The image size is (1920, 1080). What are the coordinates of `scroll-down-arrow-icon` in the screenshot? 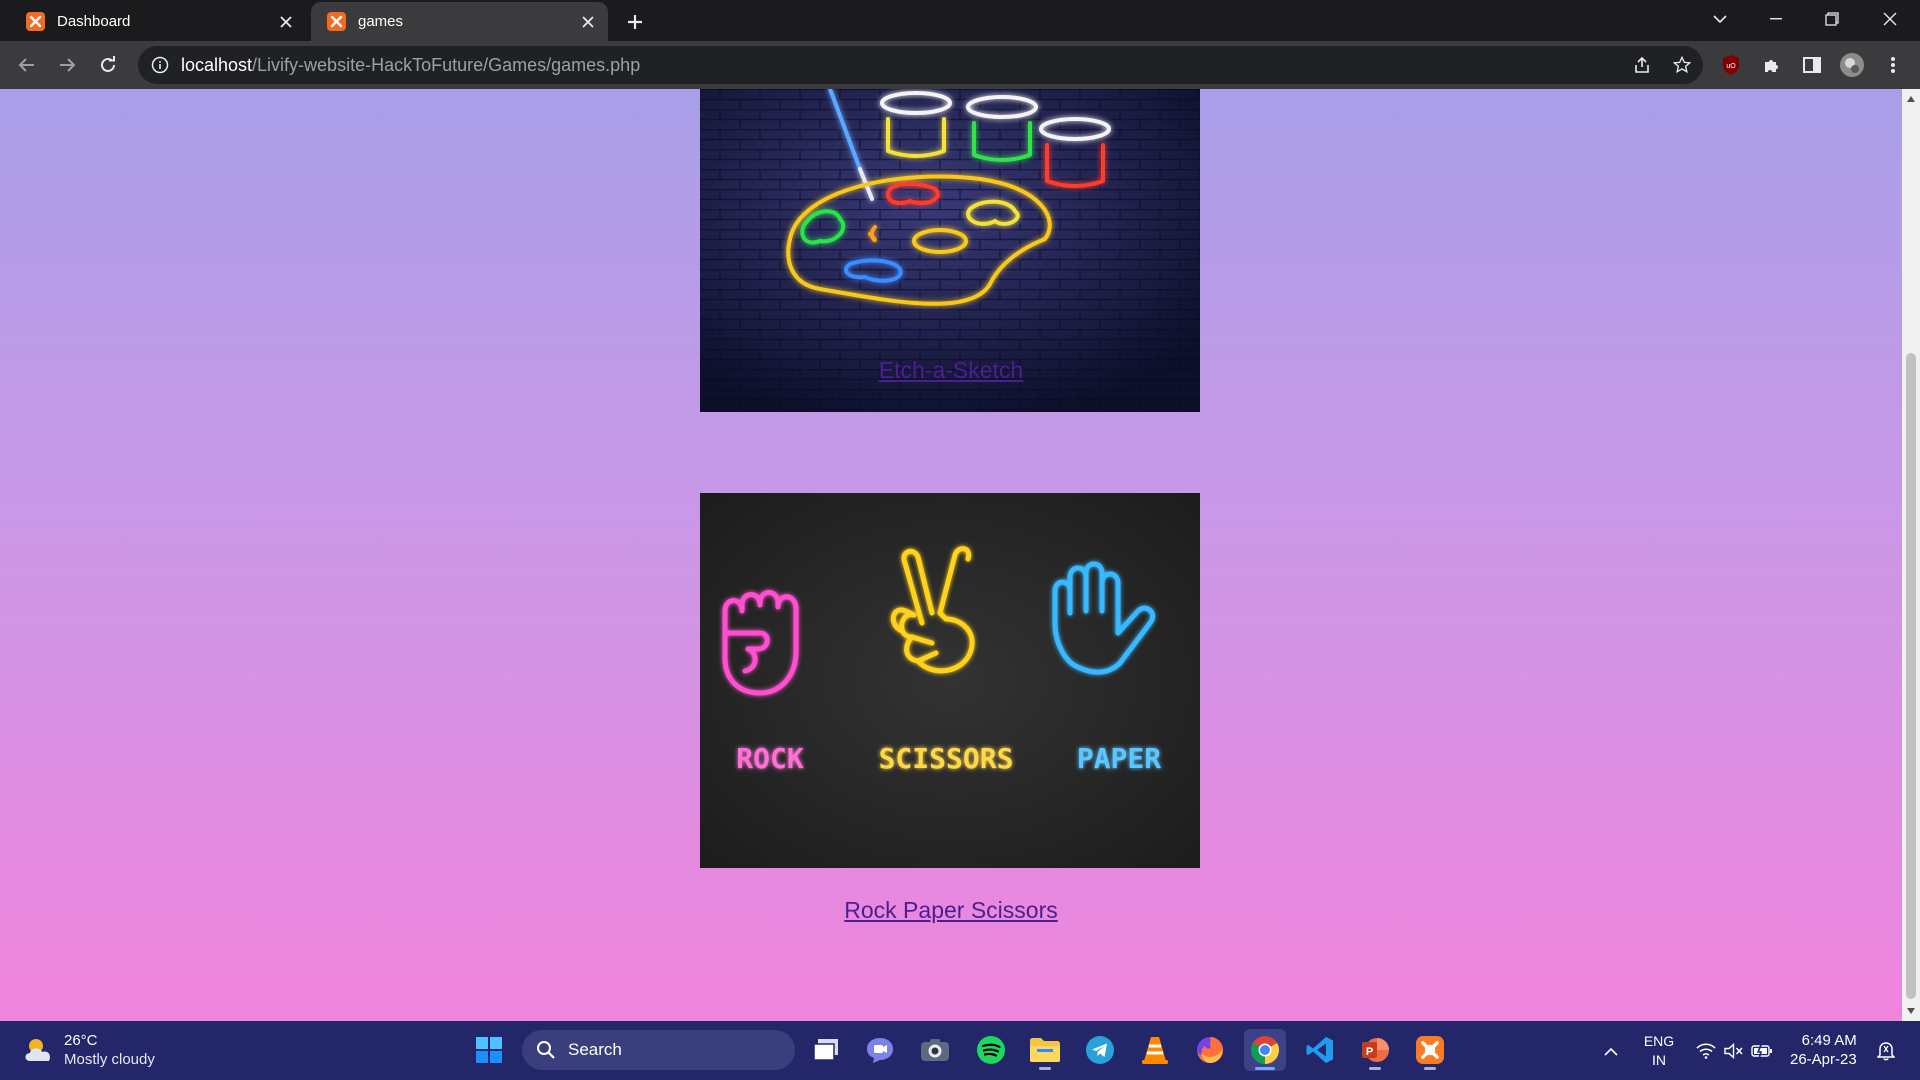 It's located at (1911, 1011).